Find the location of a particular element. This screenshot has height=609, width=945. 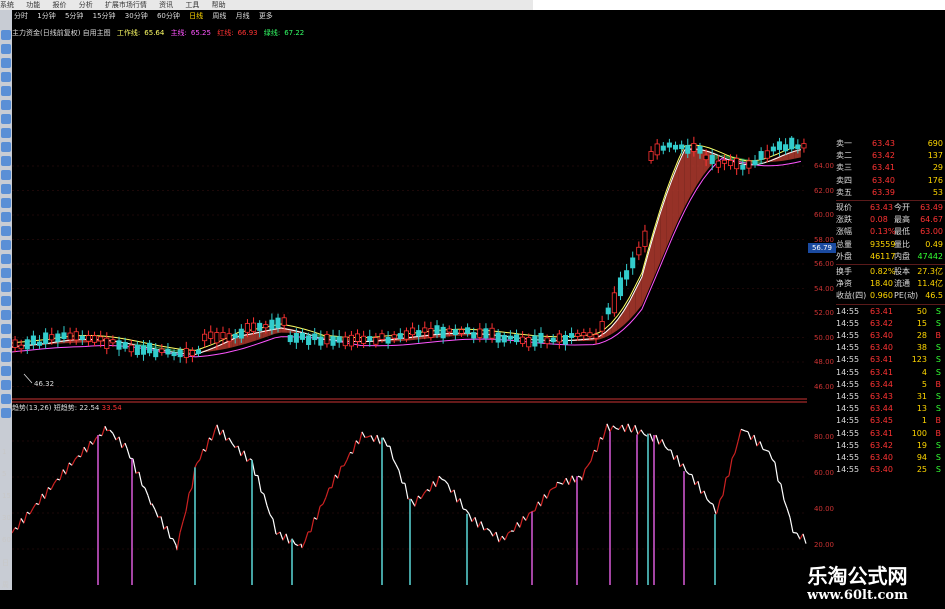

left-period-label: 1 is located at coordinates (4, 452).